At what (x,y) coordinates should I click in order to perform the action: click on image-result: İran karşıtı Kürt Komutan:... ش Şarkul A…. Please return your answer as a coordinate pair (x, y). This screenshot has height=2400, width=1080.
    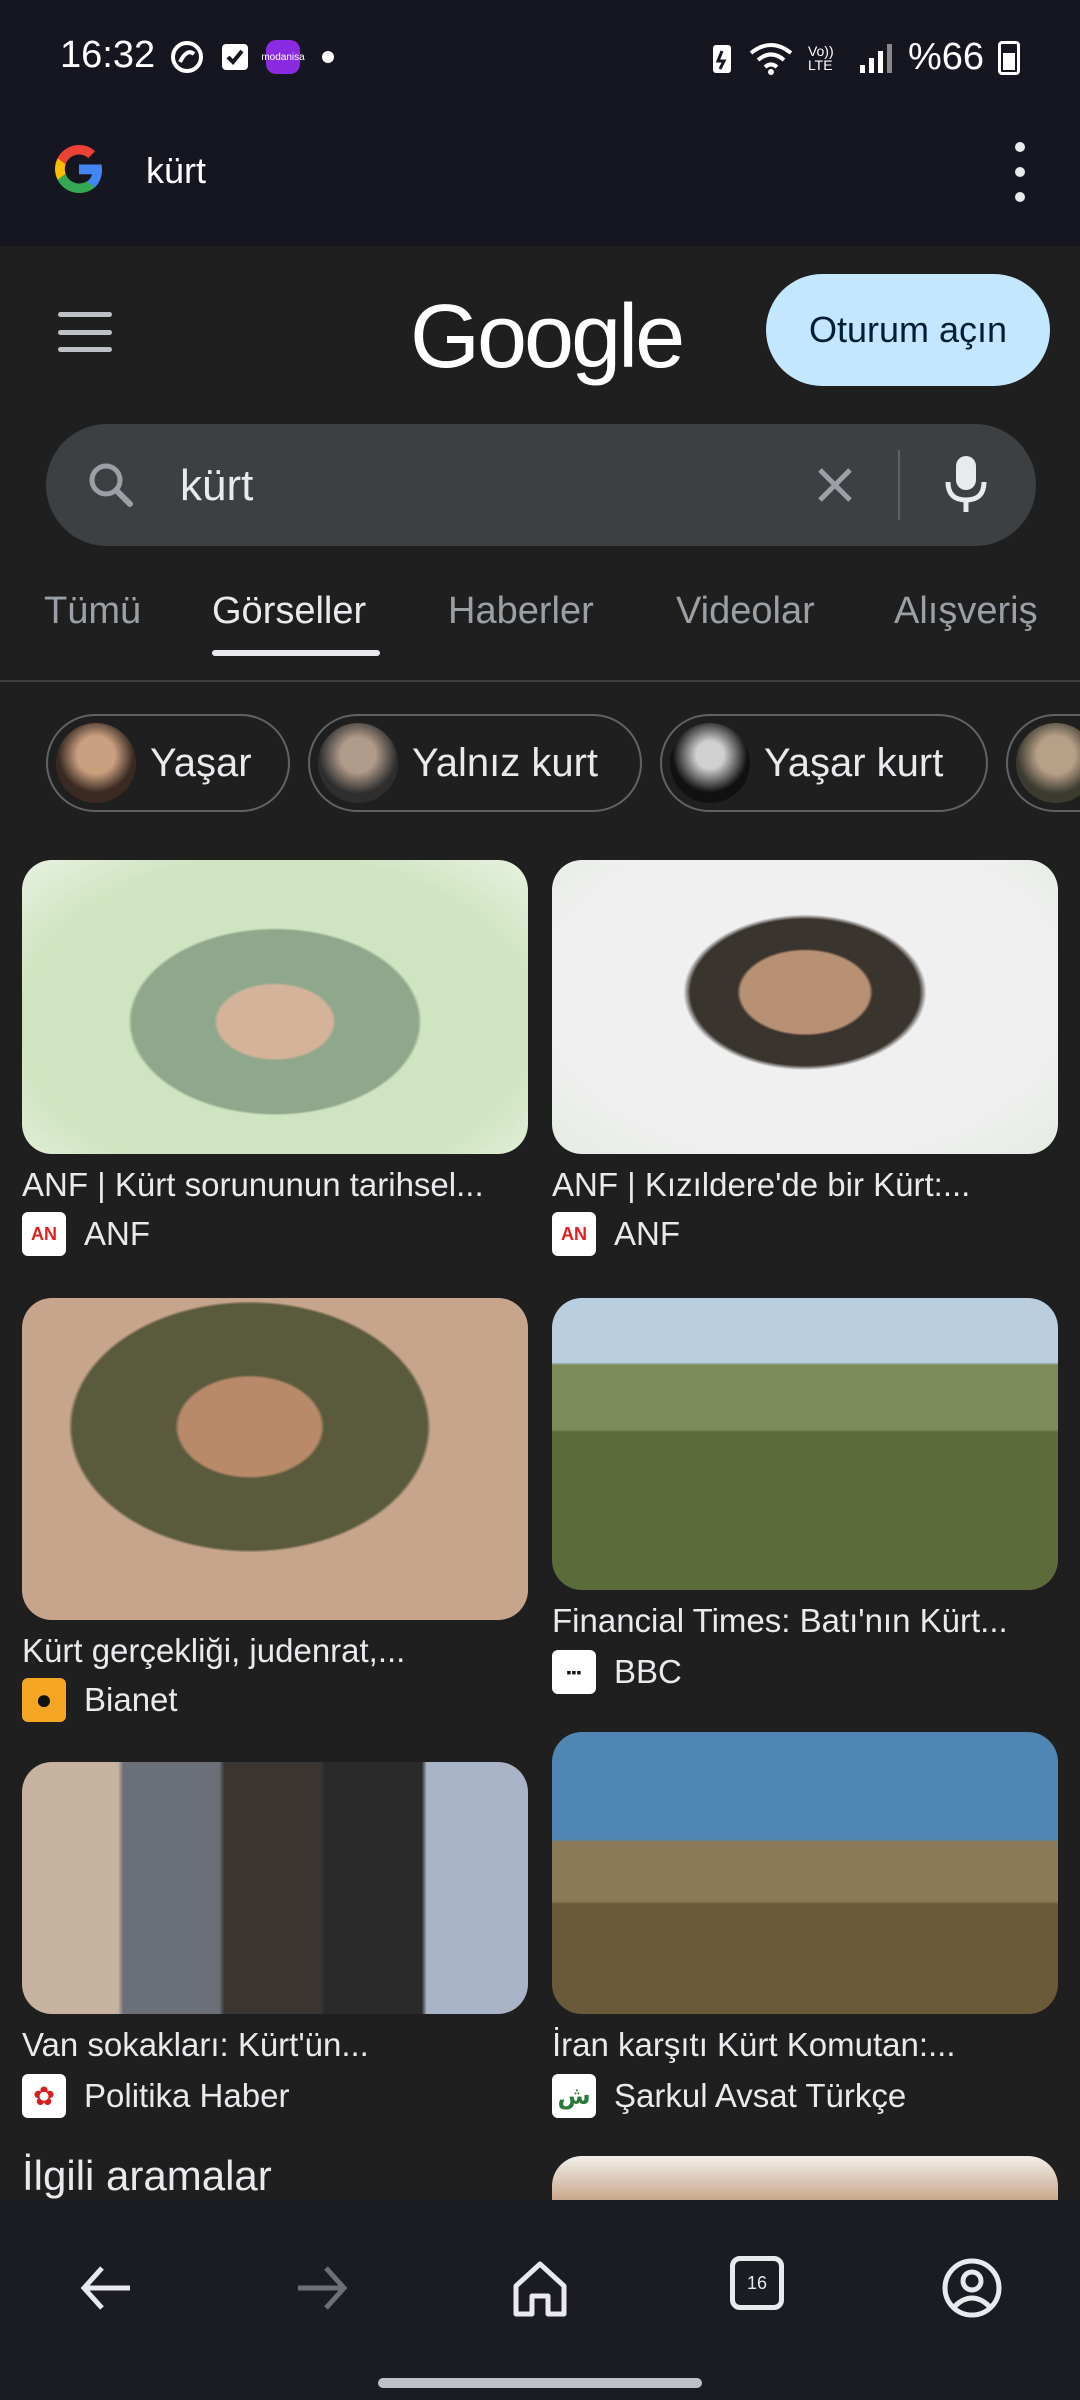
    Looking at the image, I should click on (805, 1928).